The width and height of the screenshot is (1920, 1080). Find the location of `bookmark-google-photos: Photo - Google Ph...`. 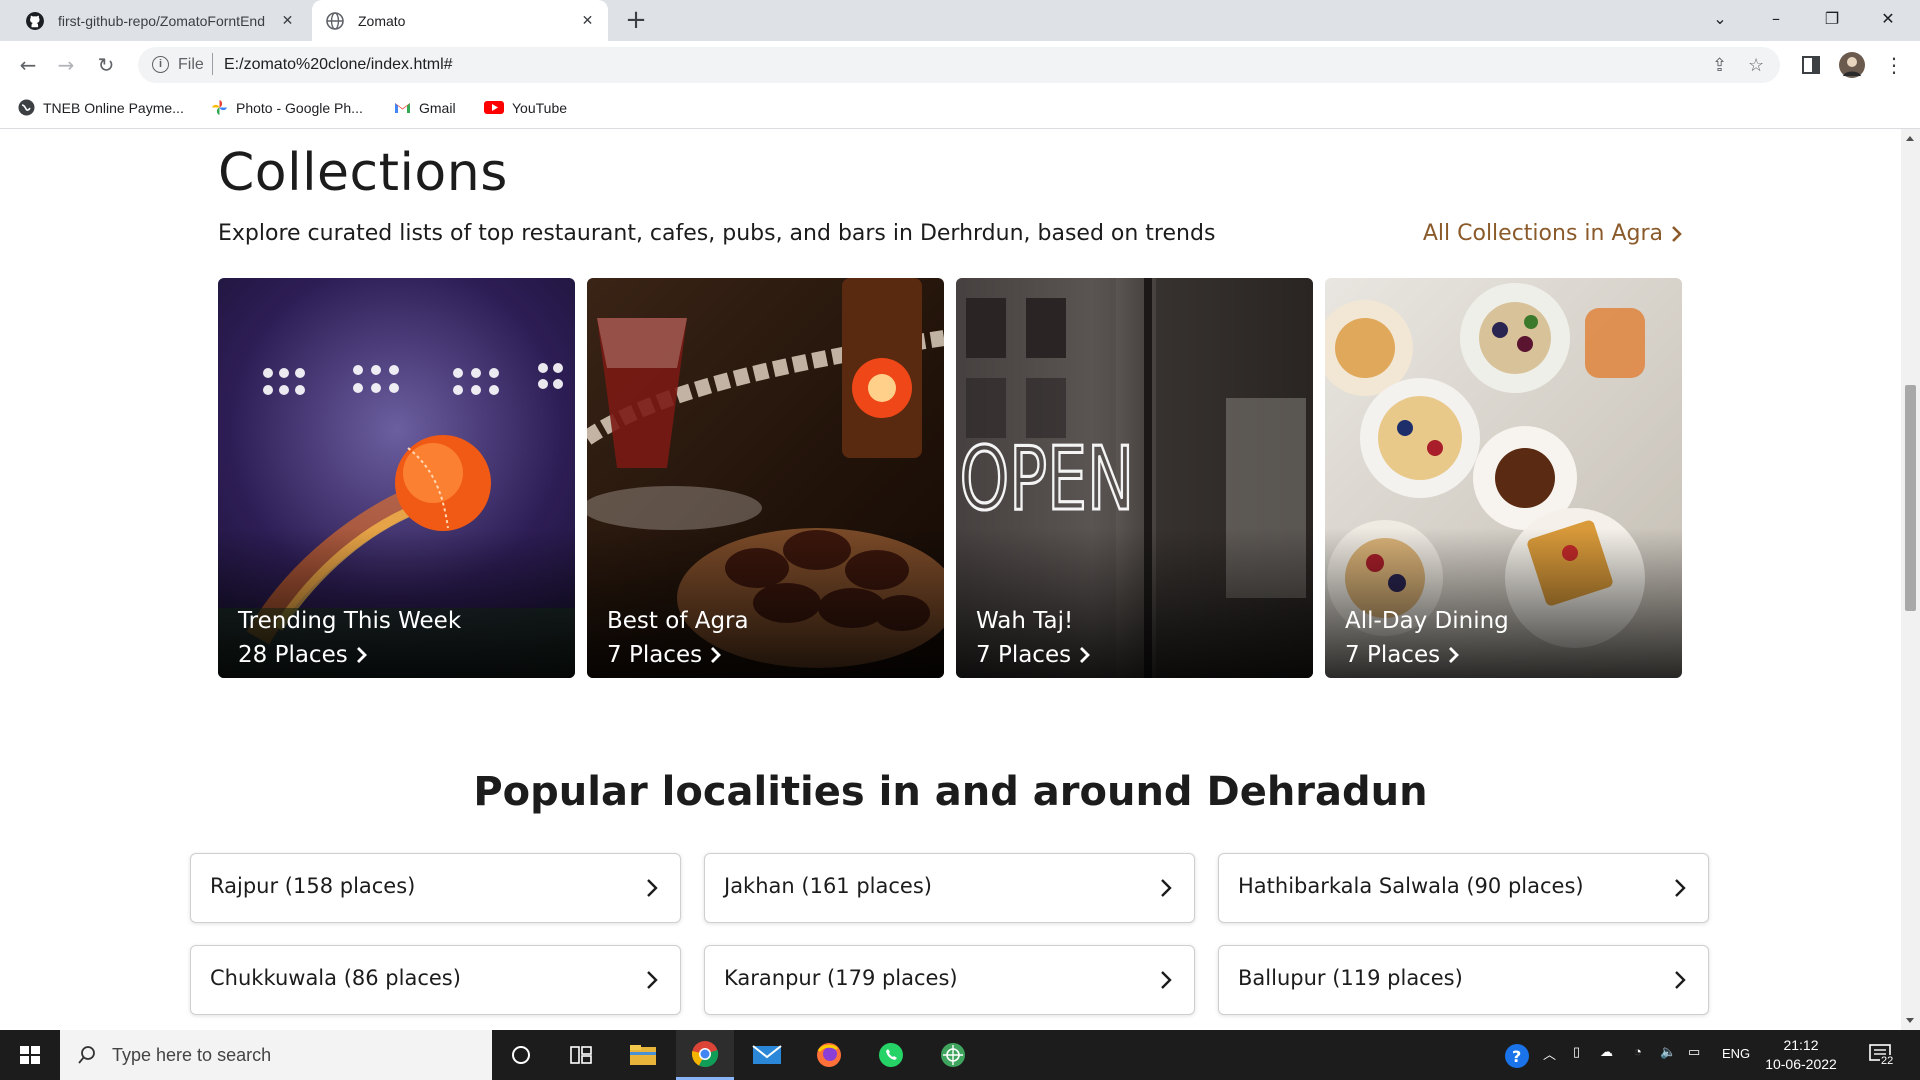

bookmark-google-photos: Photo - Google Ph... is located at coordinates (287, 107).